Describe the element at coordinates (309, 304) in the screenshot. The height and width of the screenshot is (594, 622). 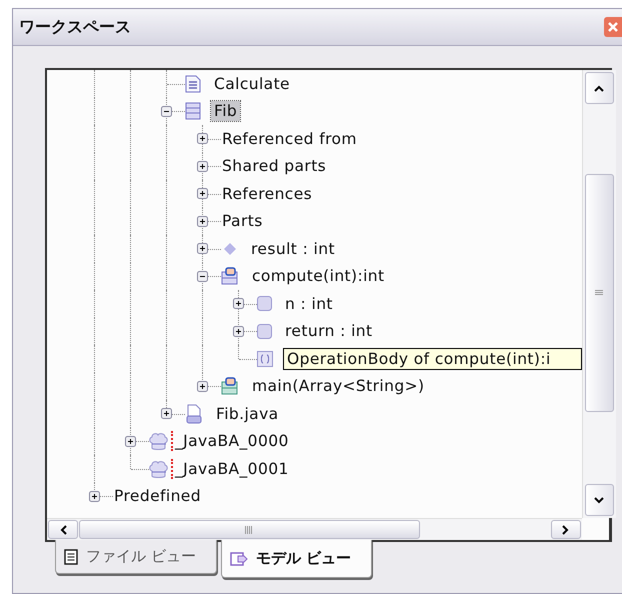
I see `tree-item: n : int` at that location.